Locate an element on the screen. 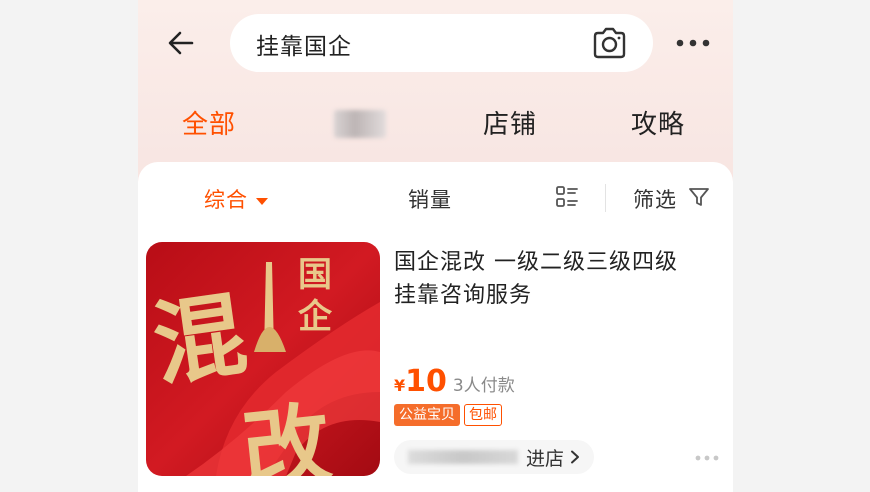  product-image-art: 国 企 混 改 is located at coordinates (263, 359).